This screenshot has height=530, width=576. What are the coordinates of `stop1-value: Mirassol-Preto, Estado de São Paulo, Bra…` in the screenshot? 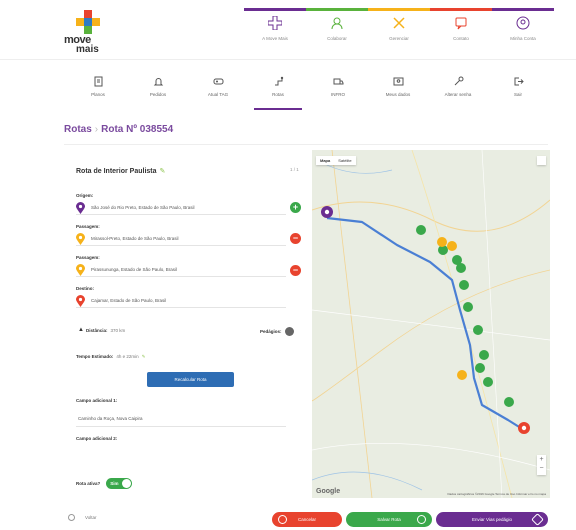 It's located at (135, 238).